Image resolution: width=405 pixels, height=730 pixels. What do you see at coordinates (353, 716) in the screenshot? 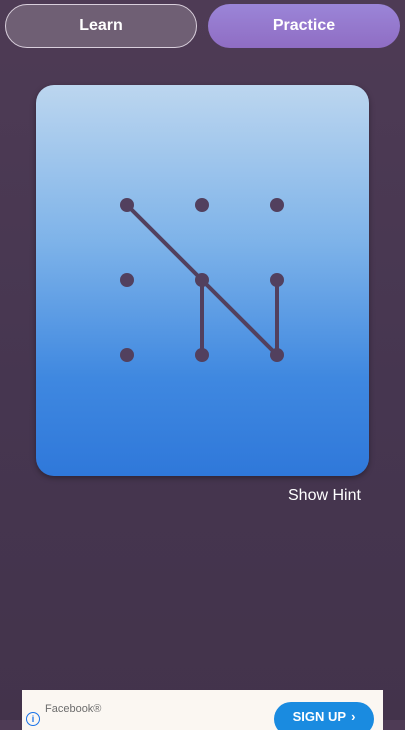
I see `chevron-right-icon: ›` at bounding box center [353, 716].